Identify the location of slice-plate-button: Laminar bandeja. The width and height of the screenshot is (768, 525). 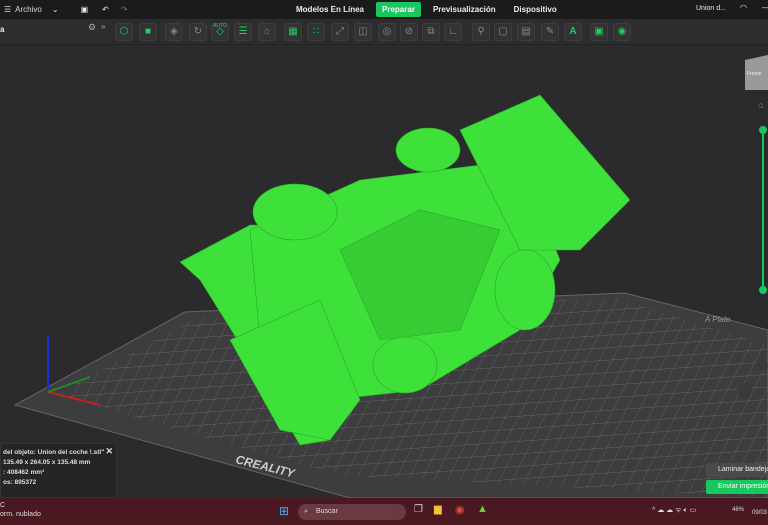
(737, 470).